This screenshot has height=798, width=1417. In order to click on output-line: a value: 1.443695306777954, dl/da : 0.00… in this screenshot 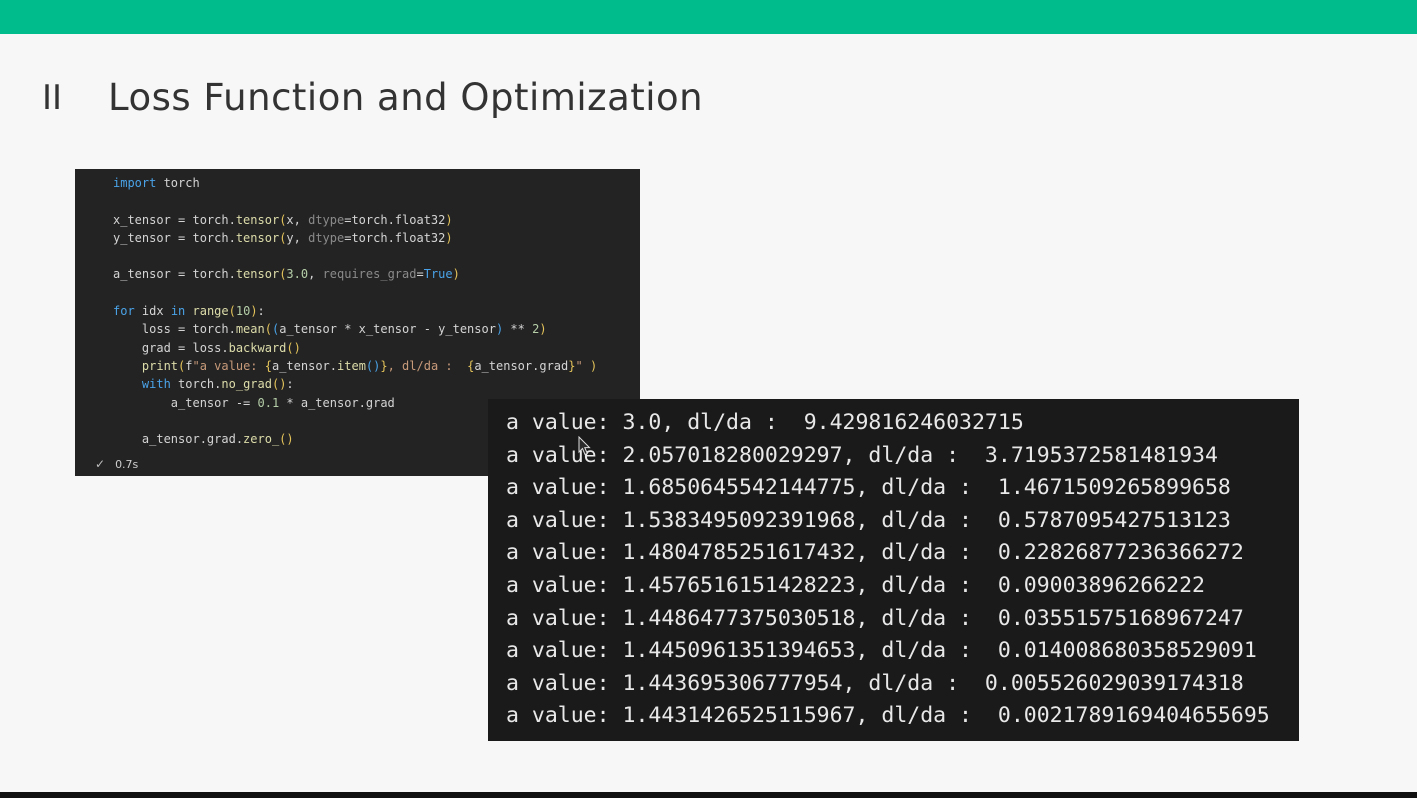, I will do `click(875, 683)`.